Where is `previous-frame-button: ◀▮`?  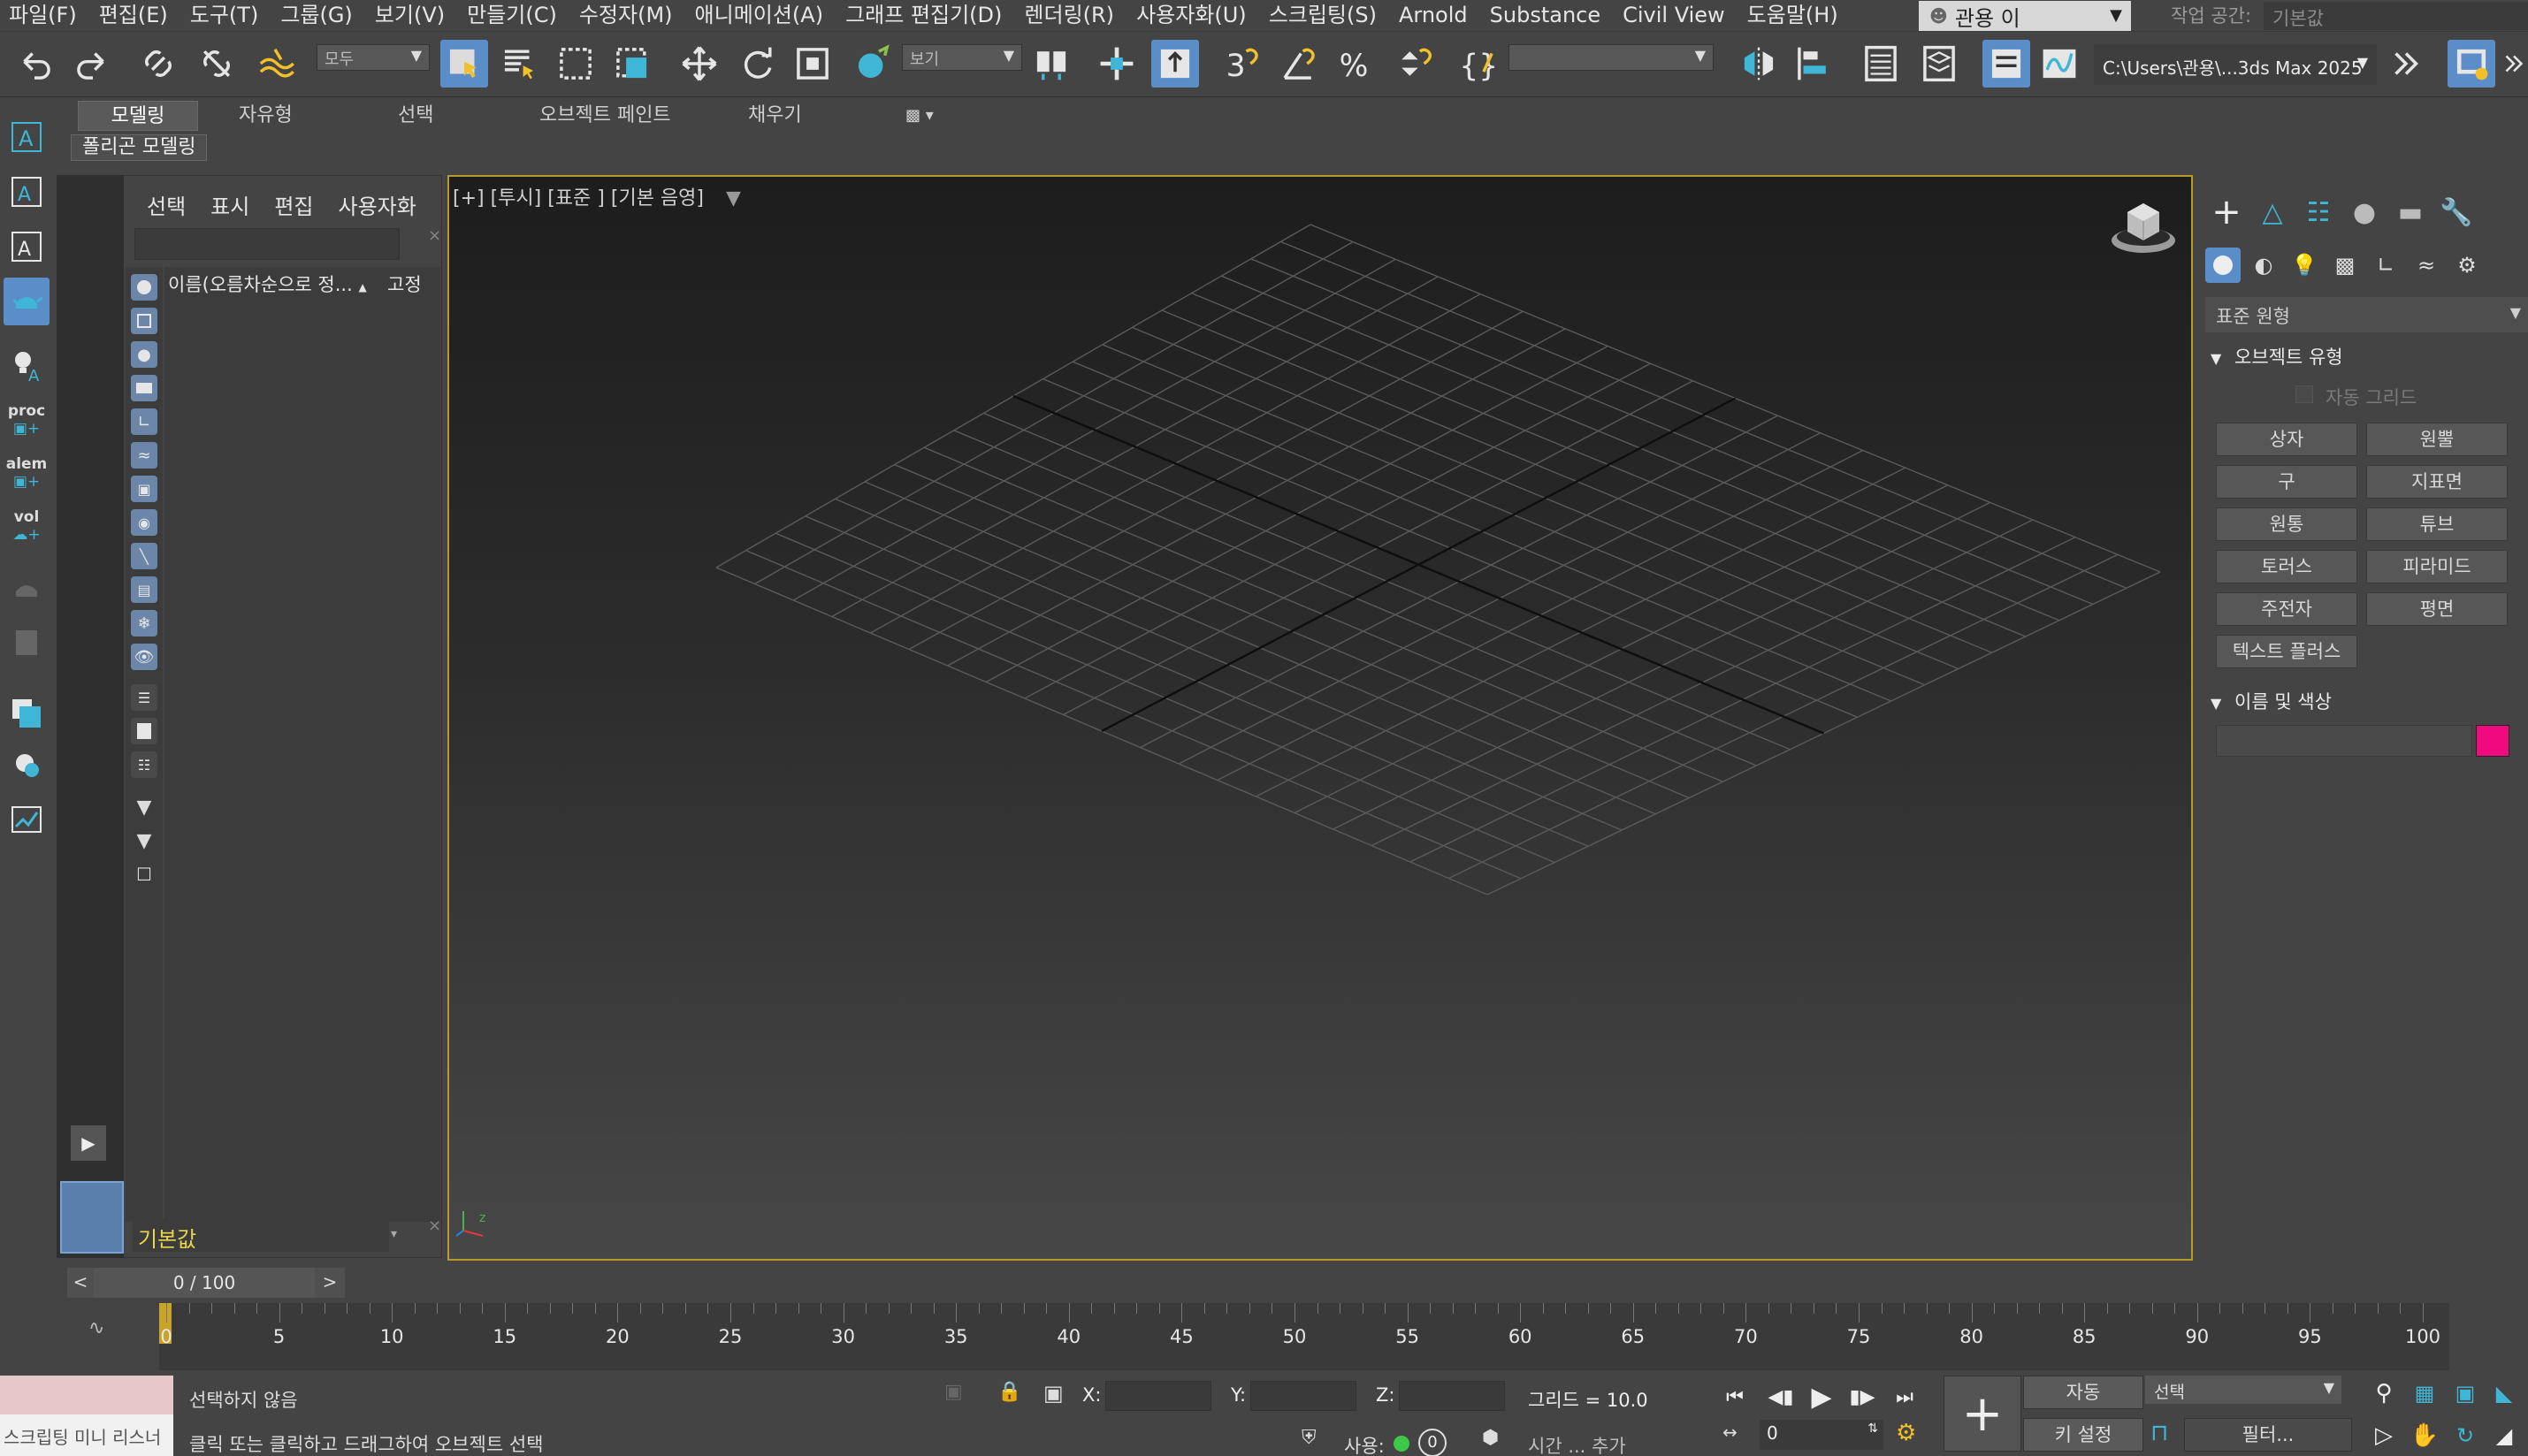 previous-frame-button: ◀▮ is located at coordinates (1781, 1397).